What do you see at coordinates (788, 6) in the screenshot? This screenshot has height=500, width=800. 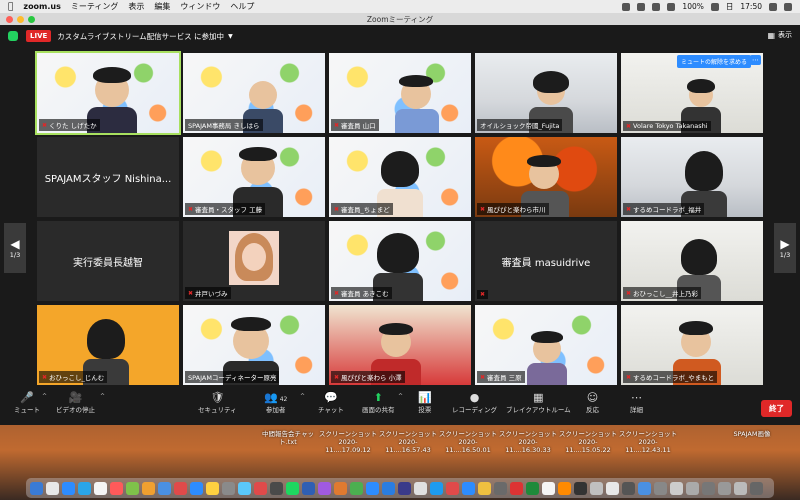 I see `control-center-icon` at bounding box center [788, 6].